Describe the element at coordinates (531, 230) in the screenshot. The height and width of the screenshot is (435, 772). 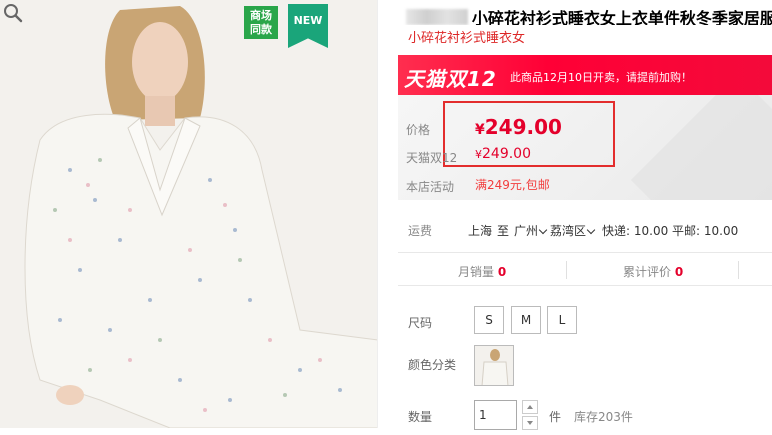
I see `ship-city-select: 广州` at that location.